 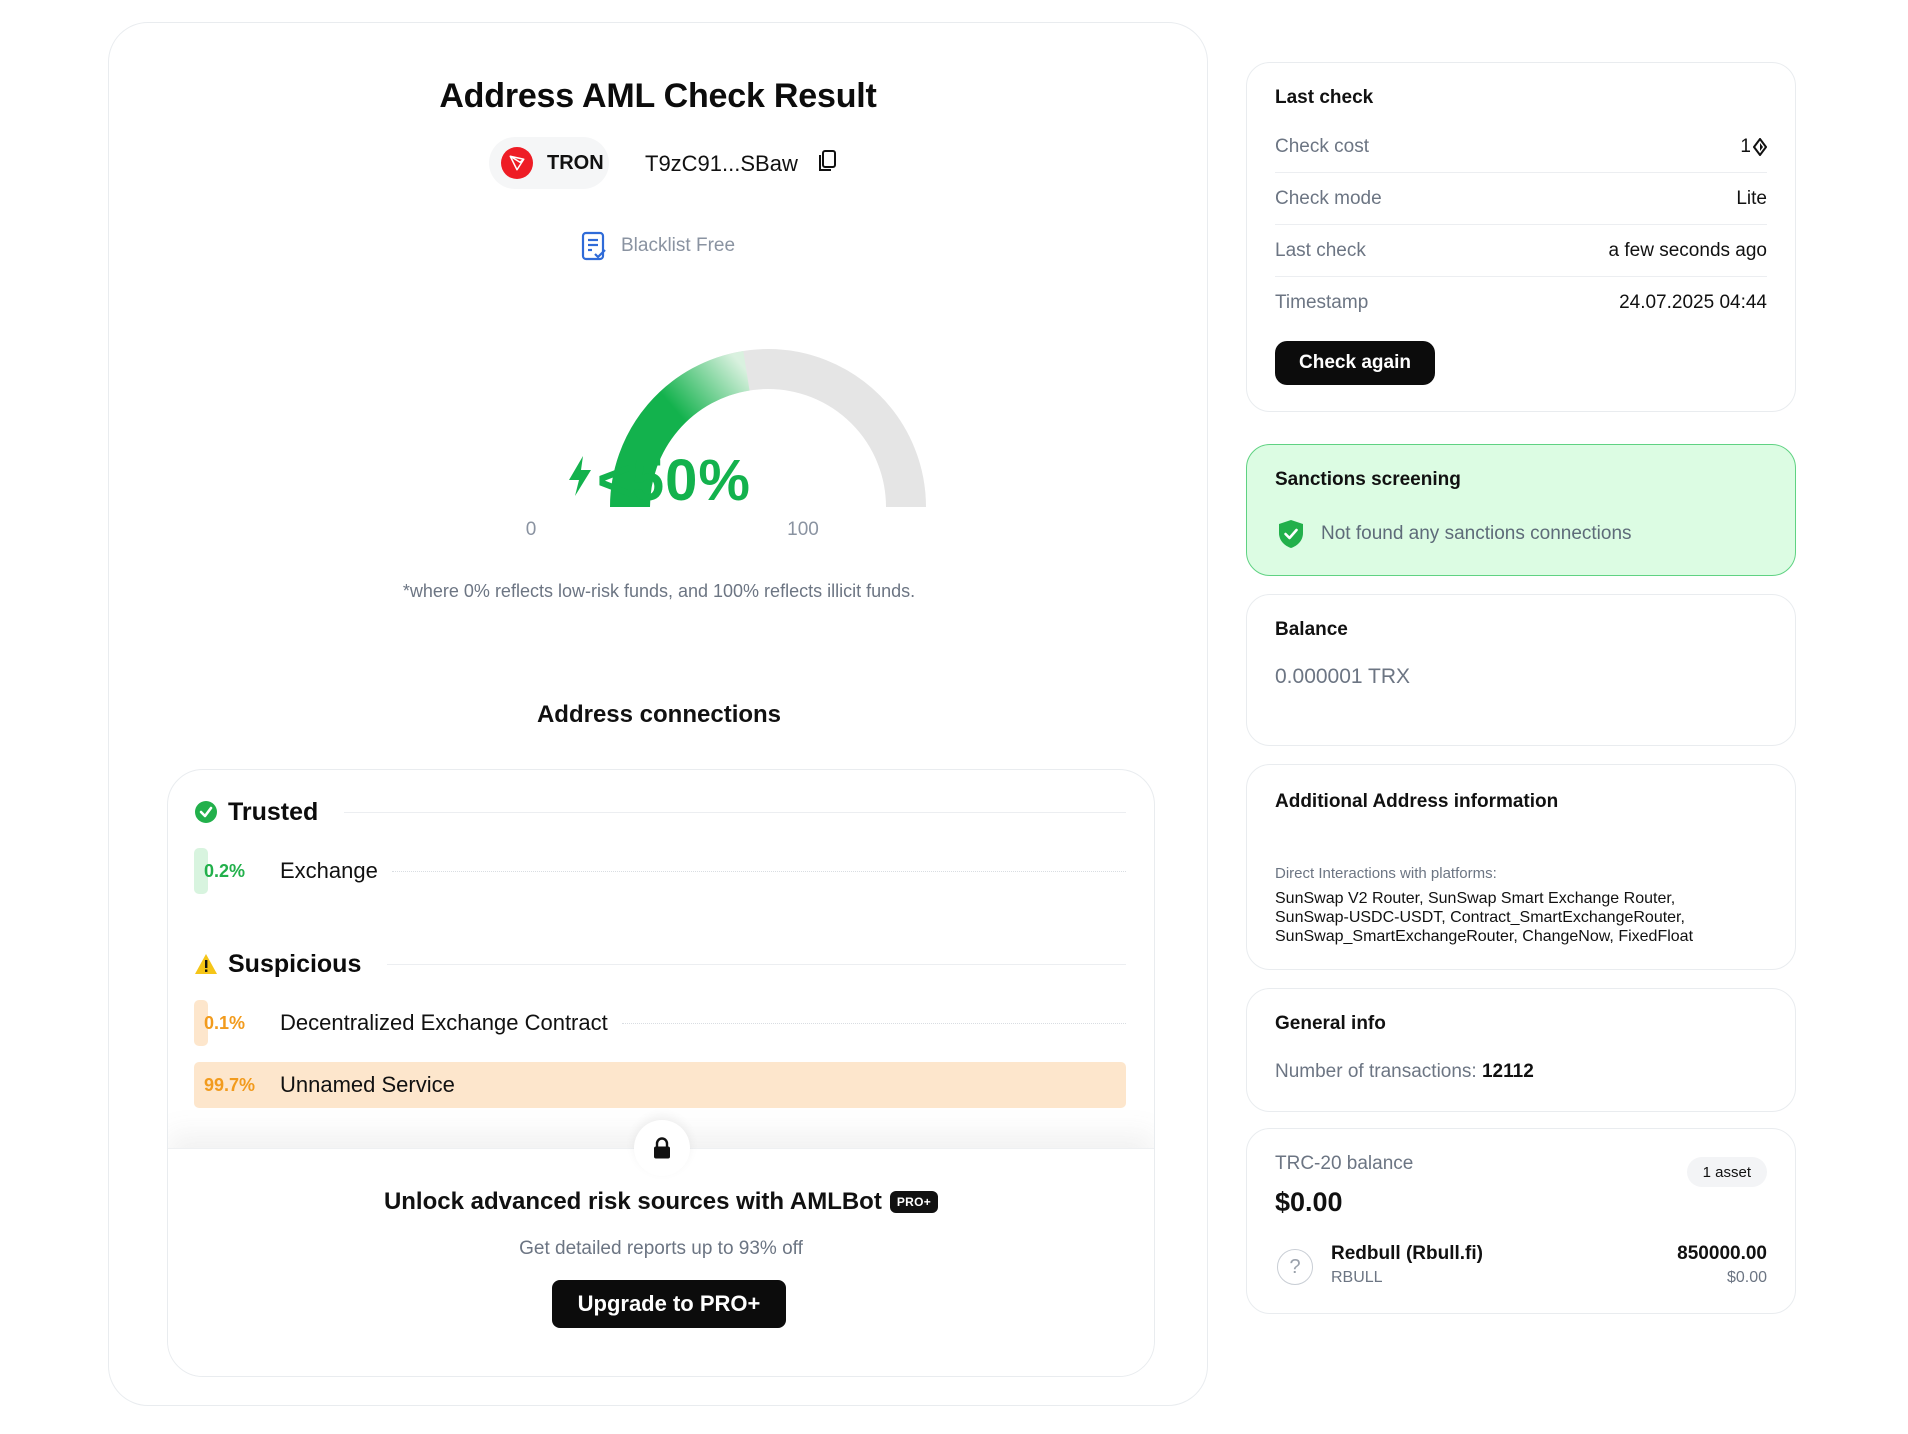 I want to click on card-title: Balance, so click(x=1311, y=629).